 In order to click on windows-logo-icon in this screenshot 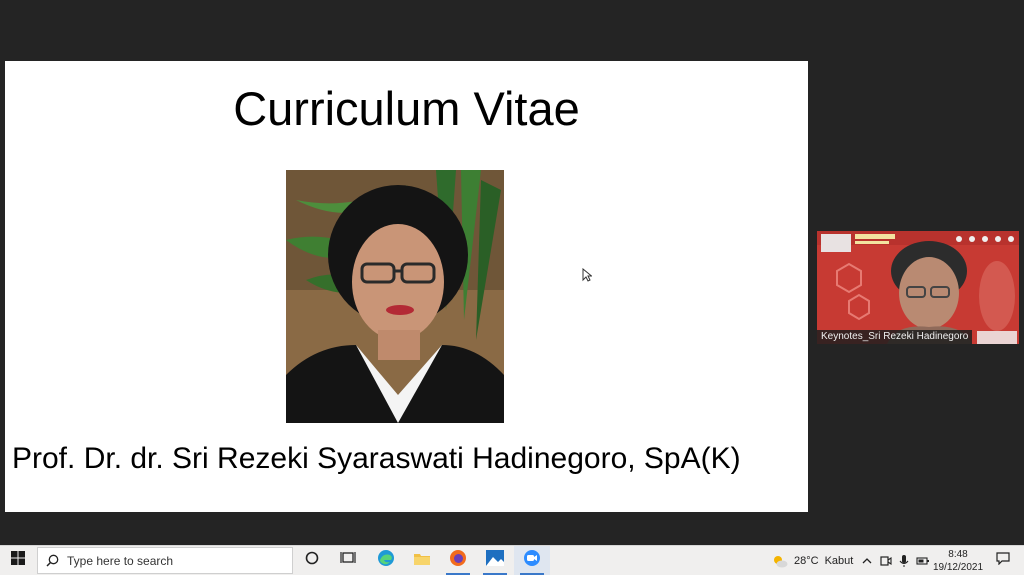, I will do `click(18, 560)`.